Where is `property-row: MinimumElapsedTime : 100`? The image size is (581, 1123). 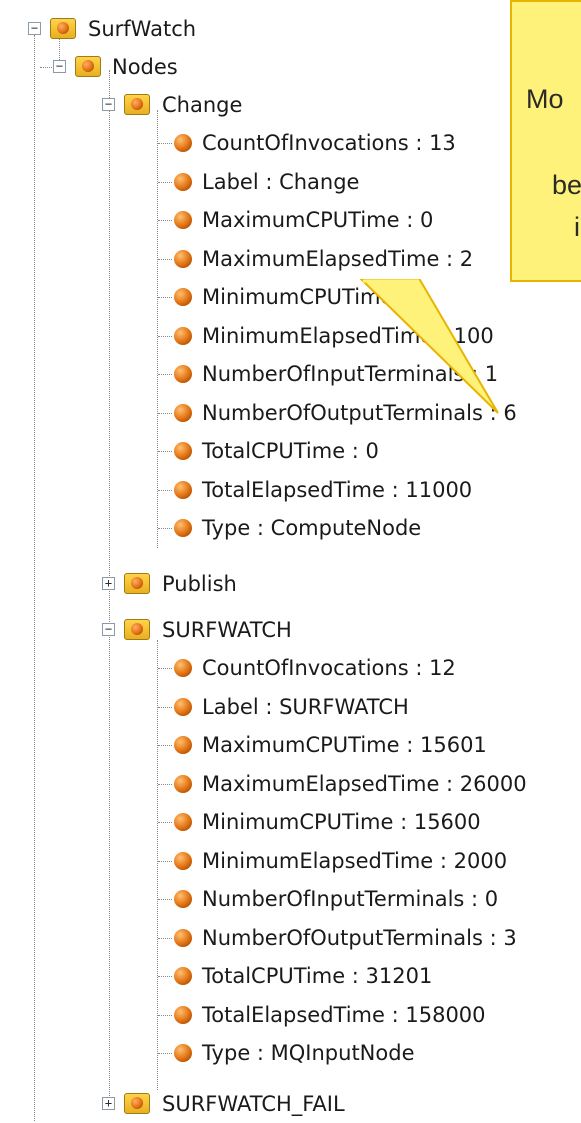
property-row: MinimumElapsedTime : 100 is located at coordinates (290, 336).